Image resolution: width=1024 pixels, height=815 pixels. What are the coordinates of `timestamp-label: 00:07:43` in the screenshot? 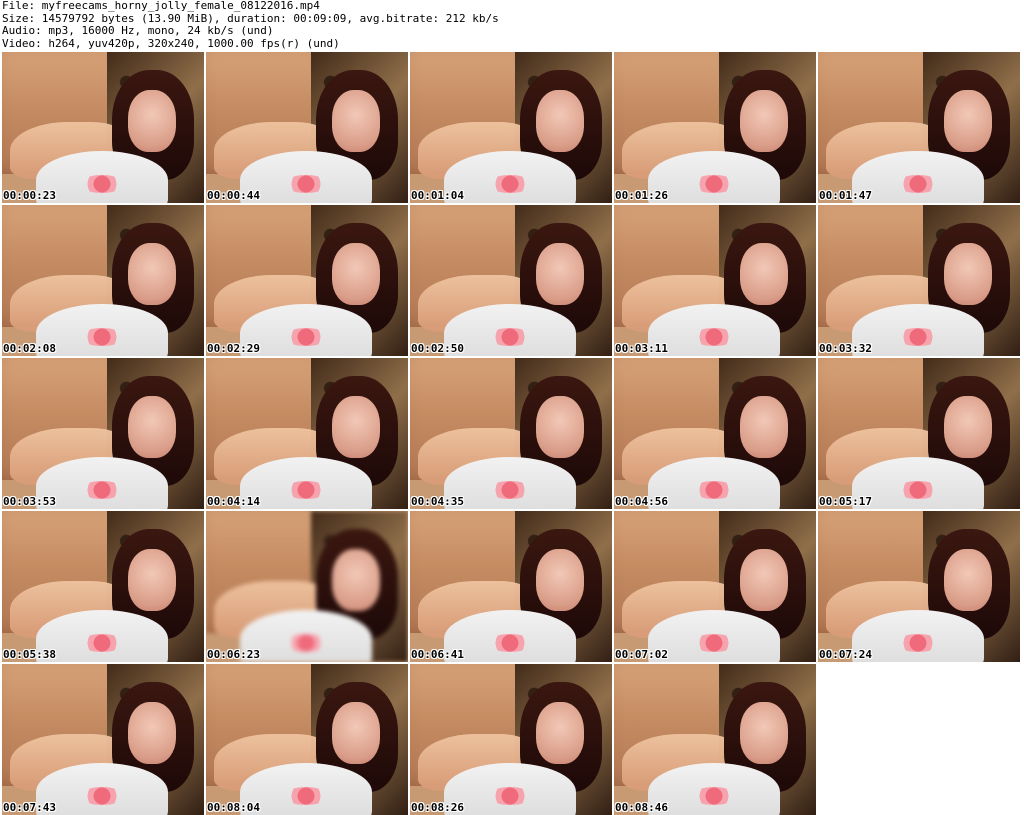 It's located at (29, 807).